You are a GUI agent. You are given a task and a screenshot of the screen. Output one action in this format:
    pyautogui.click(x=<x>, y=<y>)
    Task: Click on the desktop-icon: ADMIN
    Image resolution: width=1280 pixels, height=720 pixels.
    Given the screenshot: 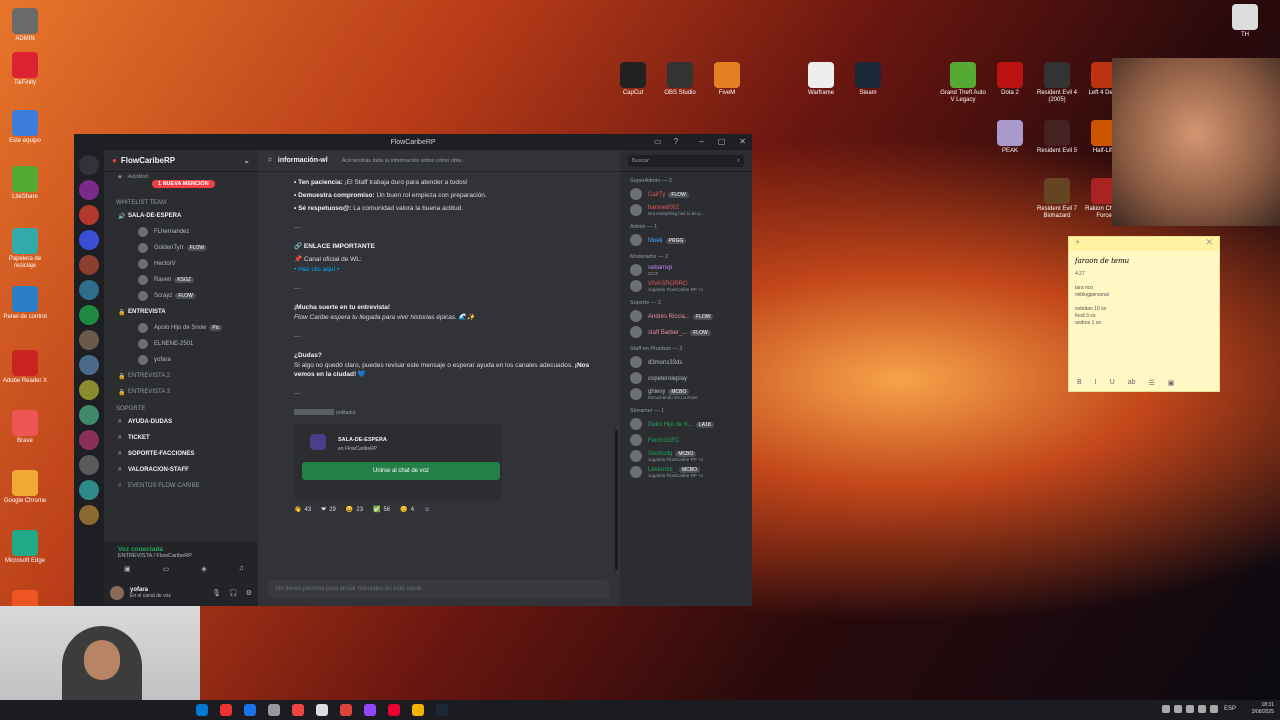 What is the action you would take?
    pyautogui.click(x=25, y=25)
    